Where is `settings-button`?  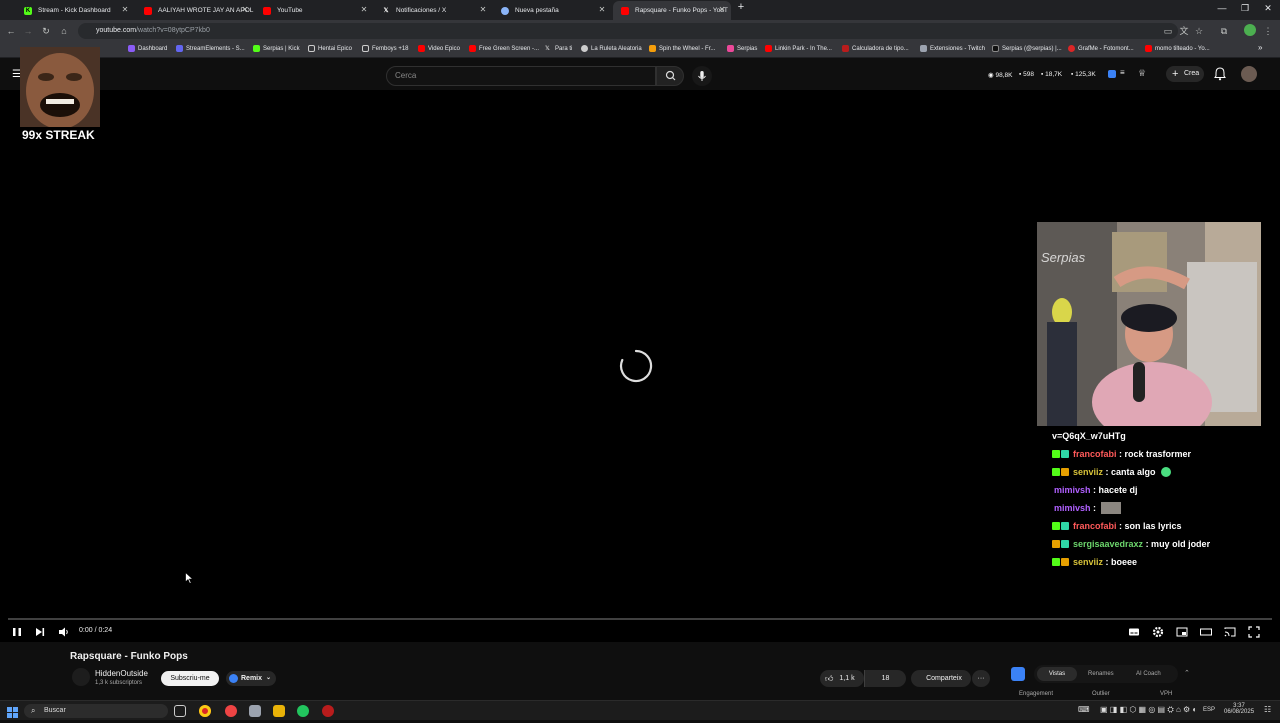
settings-button is located at coordinates (1158, 632).